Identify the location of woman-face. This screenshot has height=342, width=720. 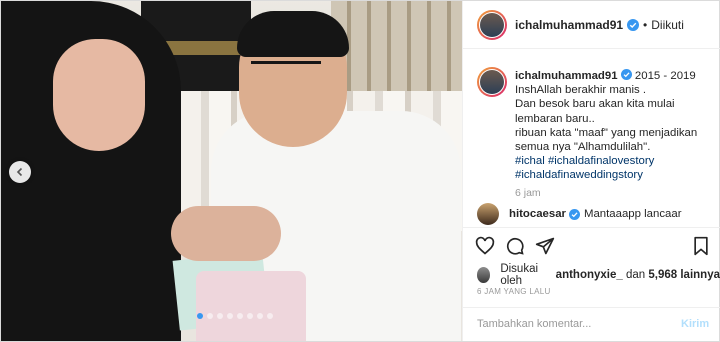
(99, 95).